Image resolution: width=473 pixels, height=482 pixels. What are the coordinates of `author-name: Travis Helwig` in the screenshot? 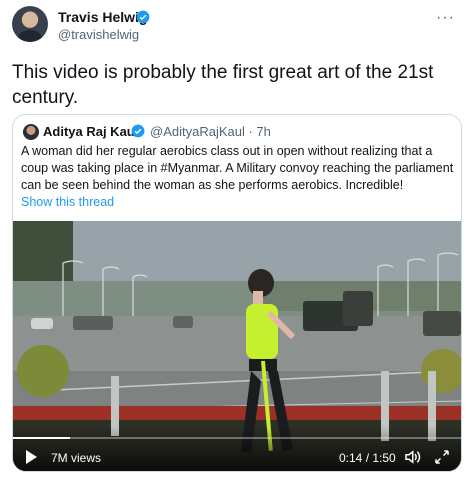 It's located at (102, 17).